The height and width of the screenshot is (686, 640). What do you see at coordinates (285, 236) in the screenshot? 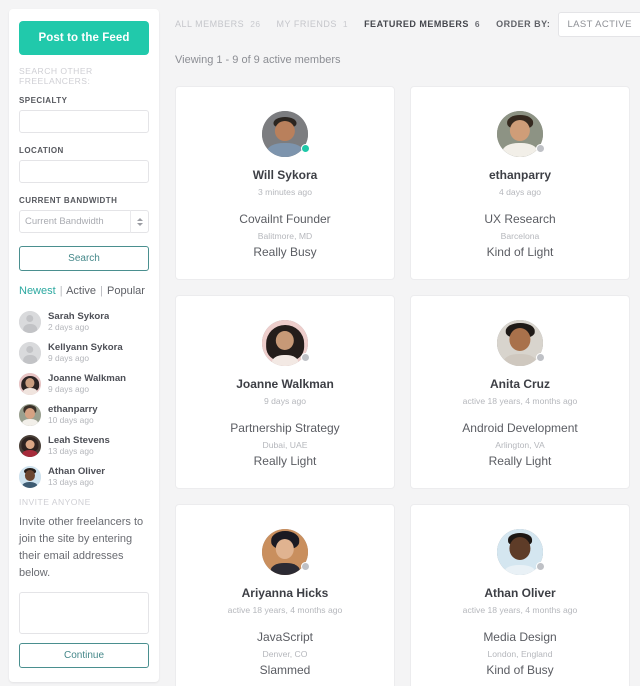
I see `member-location: Balitmore, MD` at bounding box center [285, 236].